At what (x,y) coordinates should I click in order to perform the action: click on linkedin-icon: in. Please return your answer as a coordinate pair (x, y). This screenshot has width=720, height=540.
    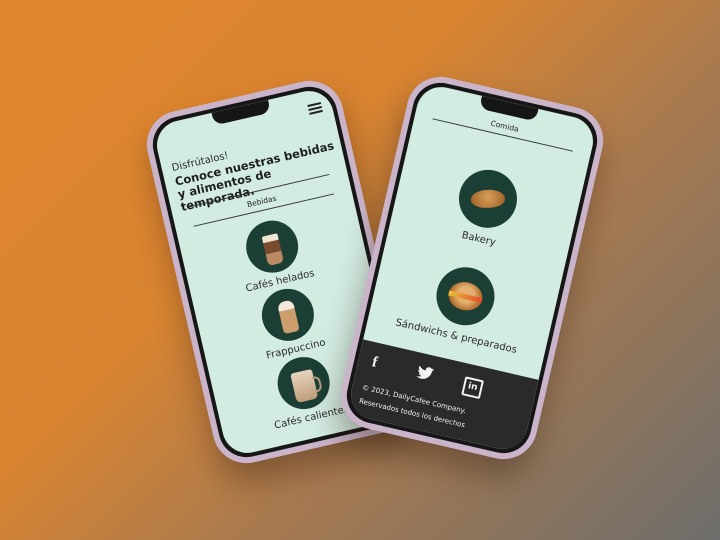
    Looking at the image, I should click on (472, 388).